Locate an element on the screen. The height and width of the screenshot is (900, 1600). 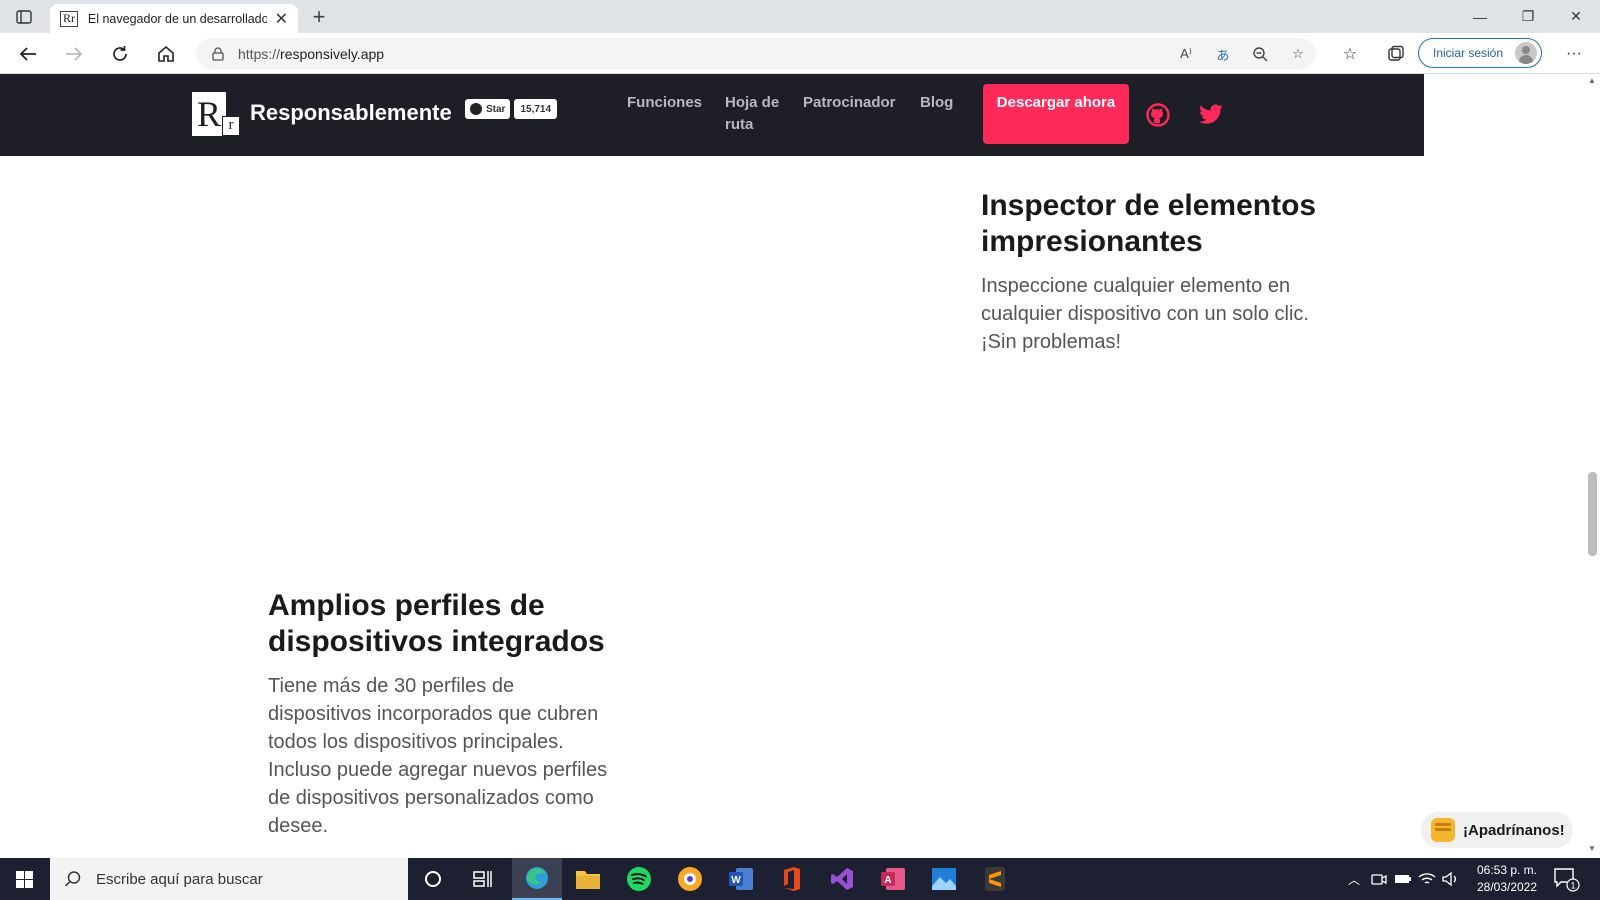
scroll-down-icon: ▼ is located at coordinates (1592, 848).